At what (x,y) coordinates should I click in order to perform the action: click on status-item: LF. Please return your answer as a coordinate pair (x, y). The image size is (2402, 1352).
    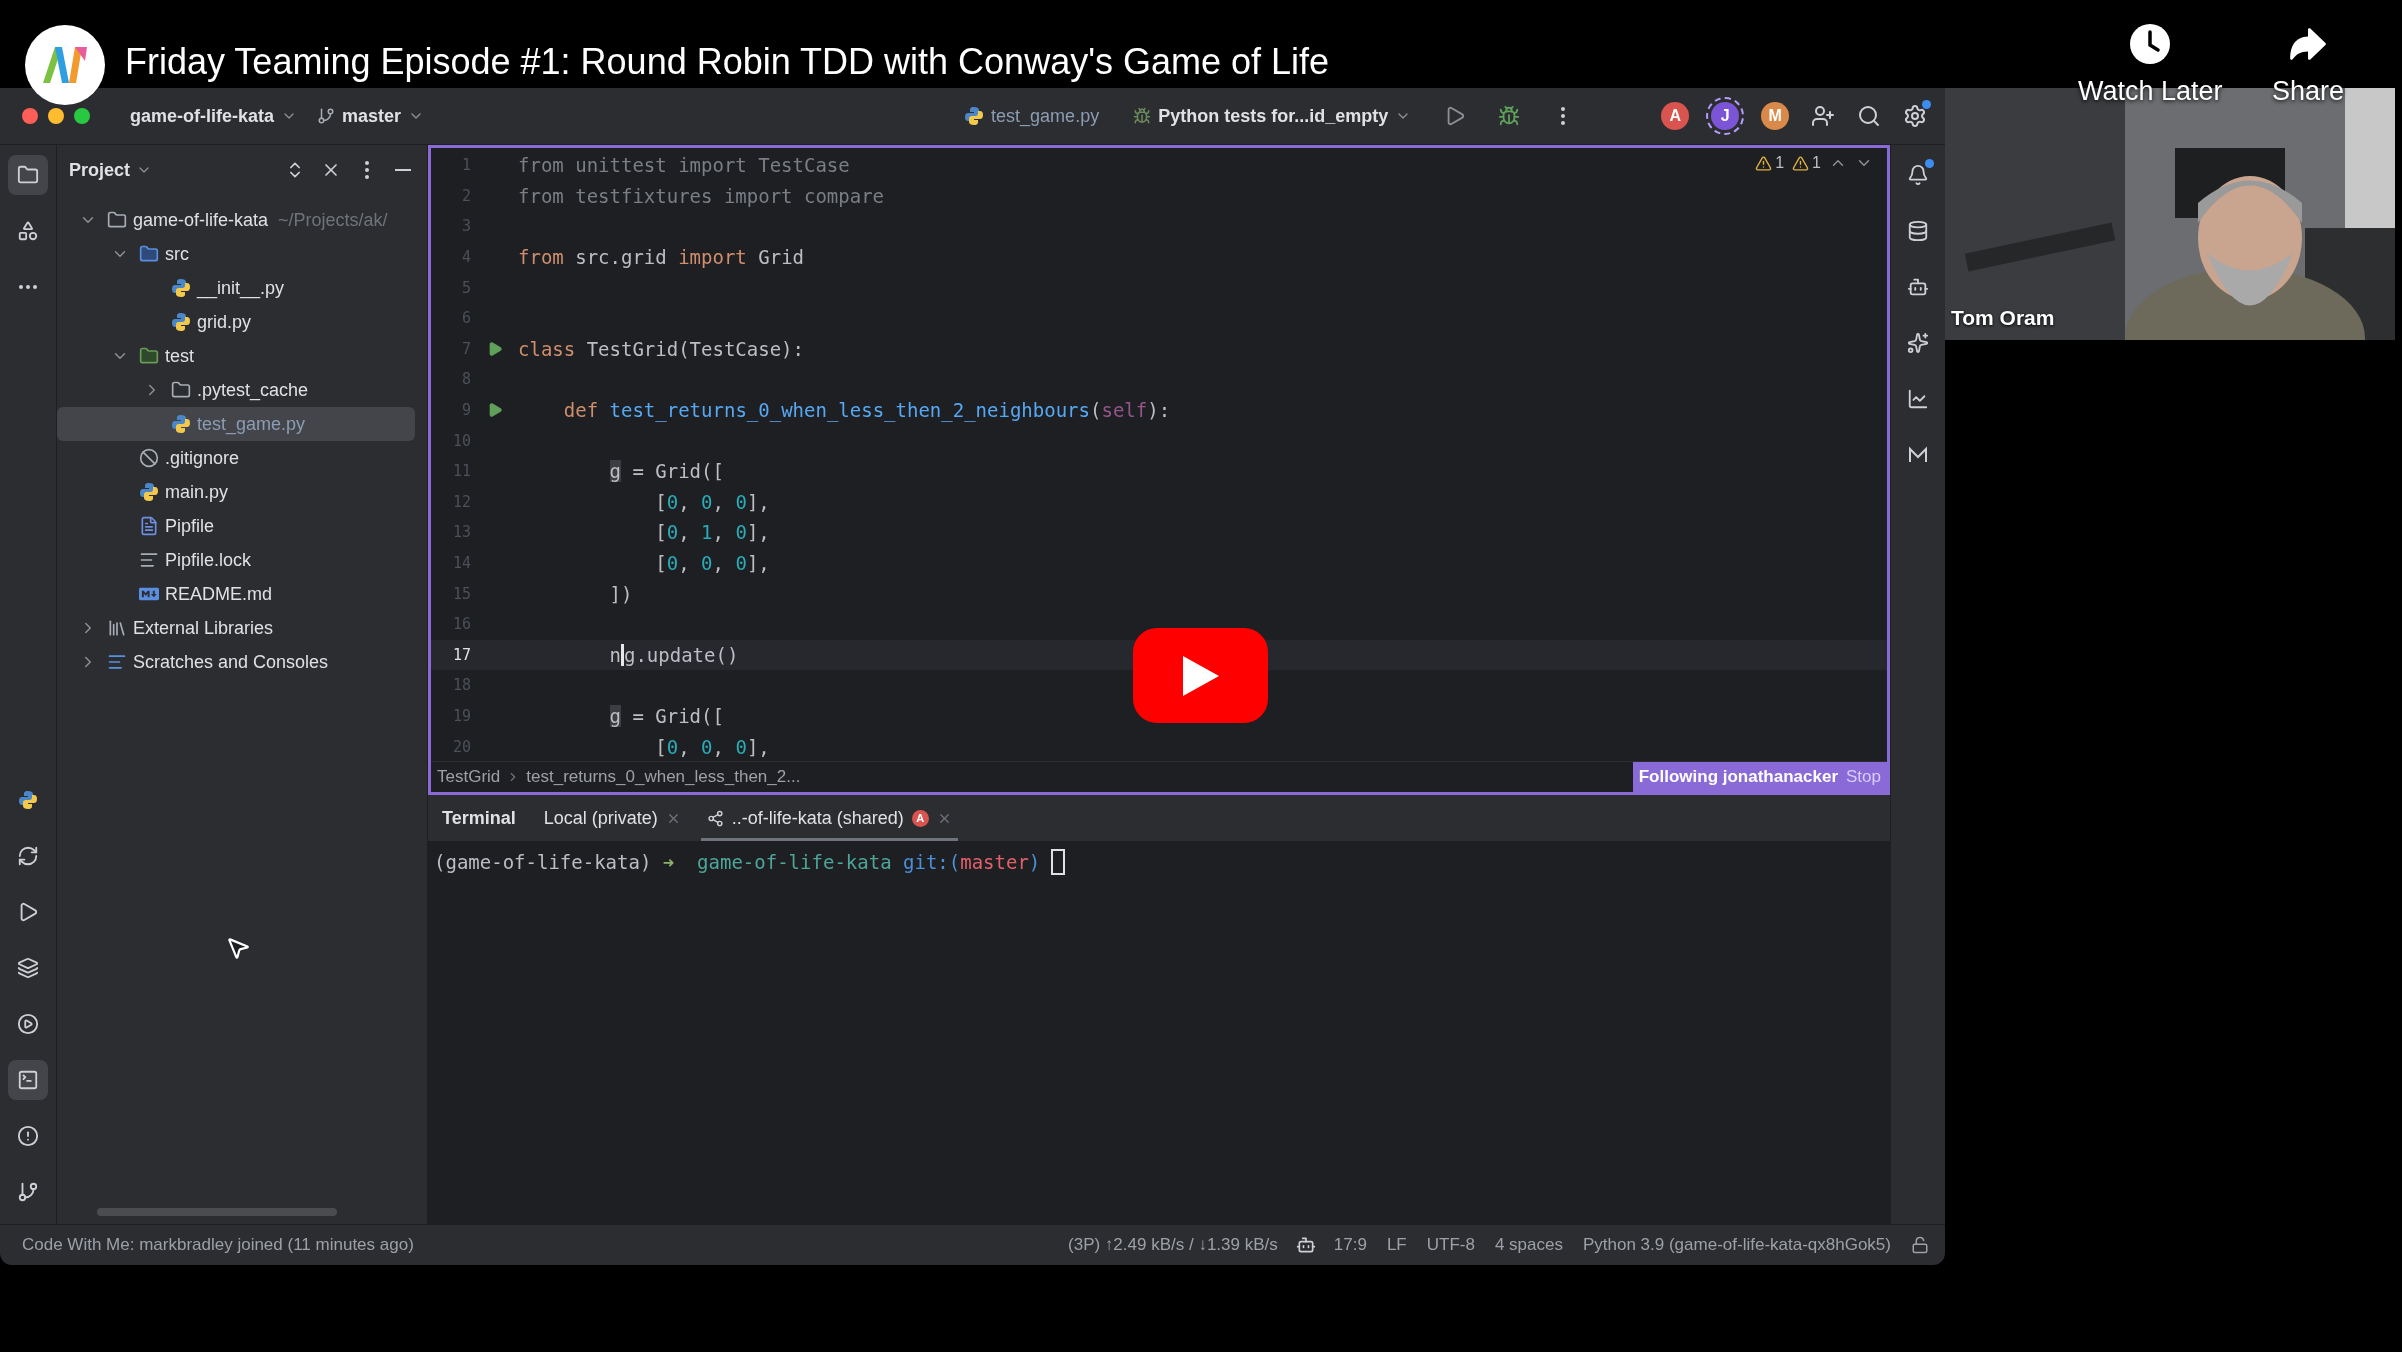
    Looking at the image, I should click on (1396, 1245).